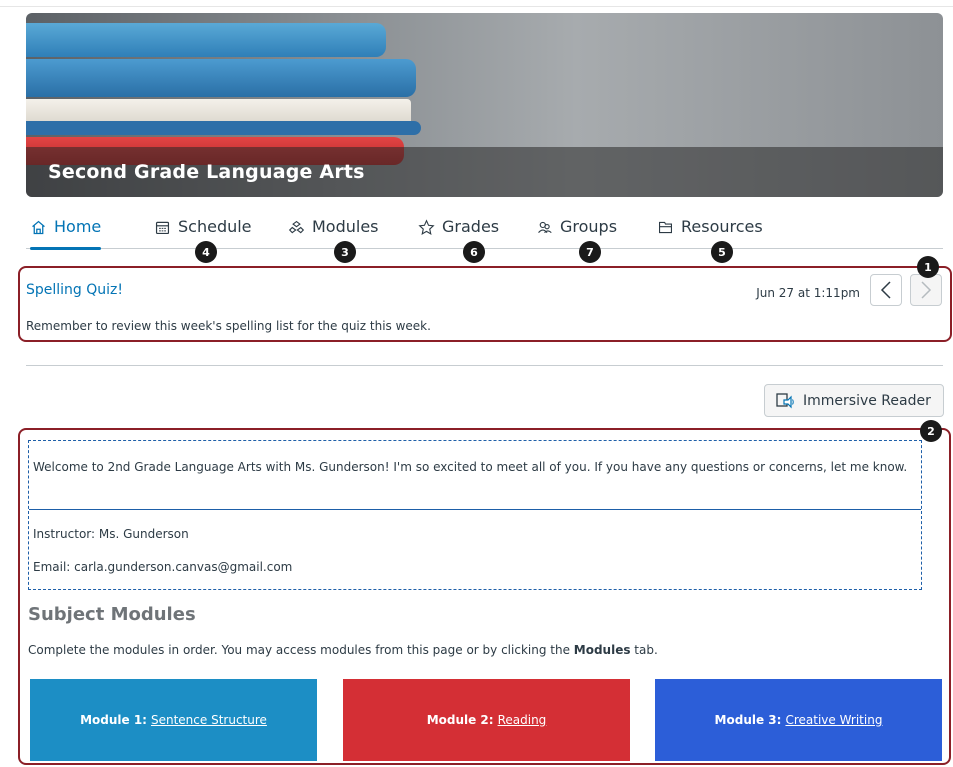  What do you see at coordinates (471, 226) in the screenshot?
I see `tab-grades-label: Grades` at bounding box center [471, 226].